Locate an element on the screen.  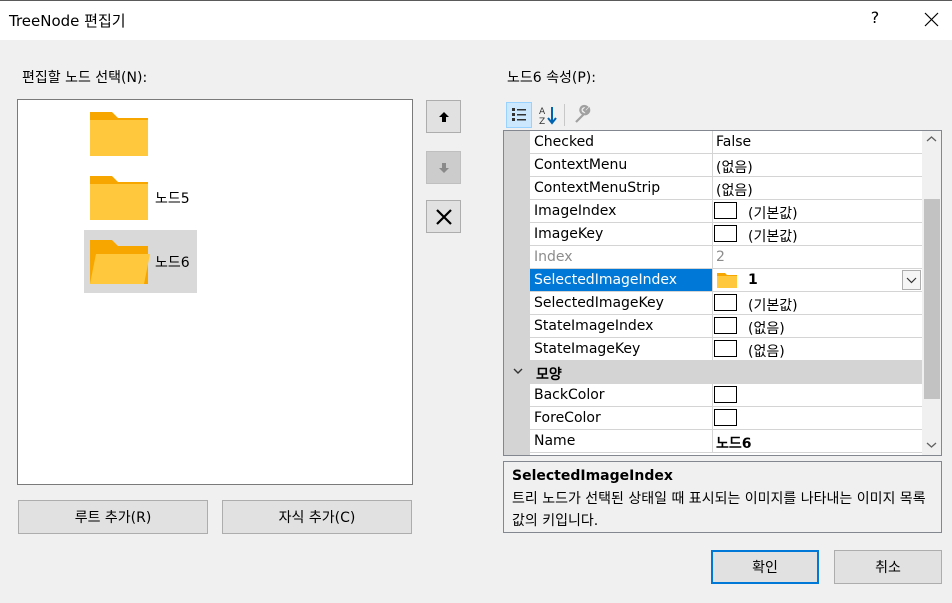
delete-x-icon is located at coordinates (443, 216).